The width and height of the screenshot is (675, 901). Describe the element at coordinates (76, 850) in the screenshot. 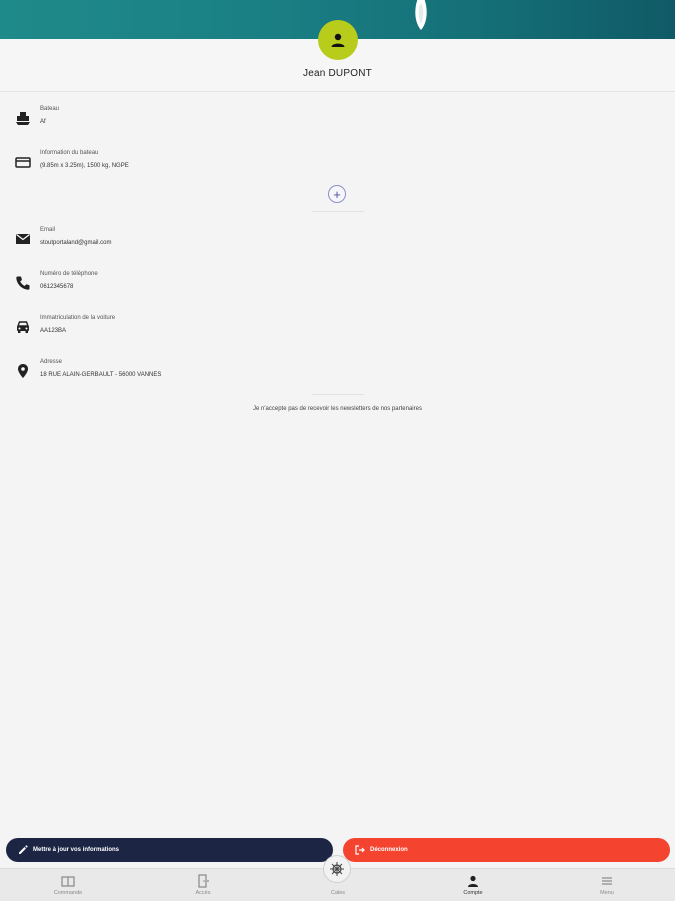

I see `update-info-label: Mettre à jour vos informations` at that location.